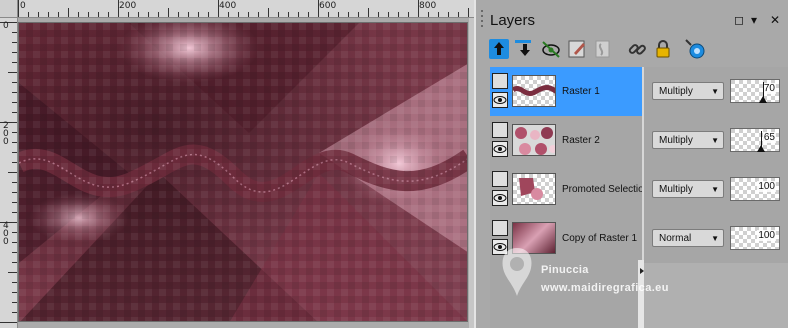 This screenshot has height=328, width=788. What do you see at coordinates (551, 49) in the screenshot?
I see `toggle-visibility-icon` at bounding box center [551, 49].